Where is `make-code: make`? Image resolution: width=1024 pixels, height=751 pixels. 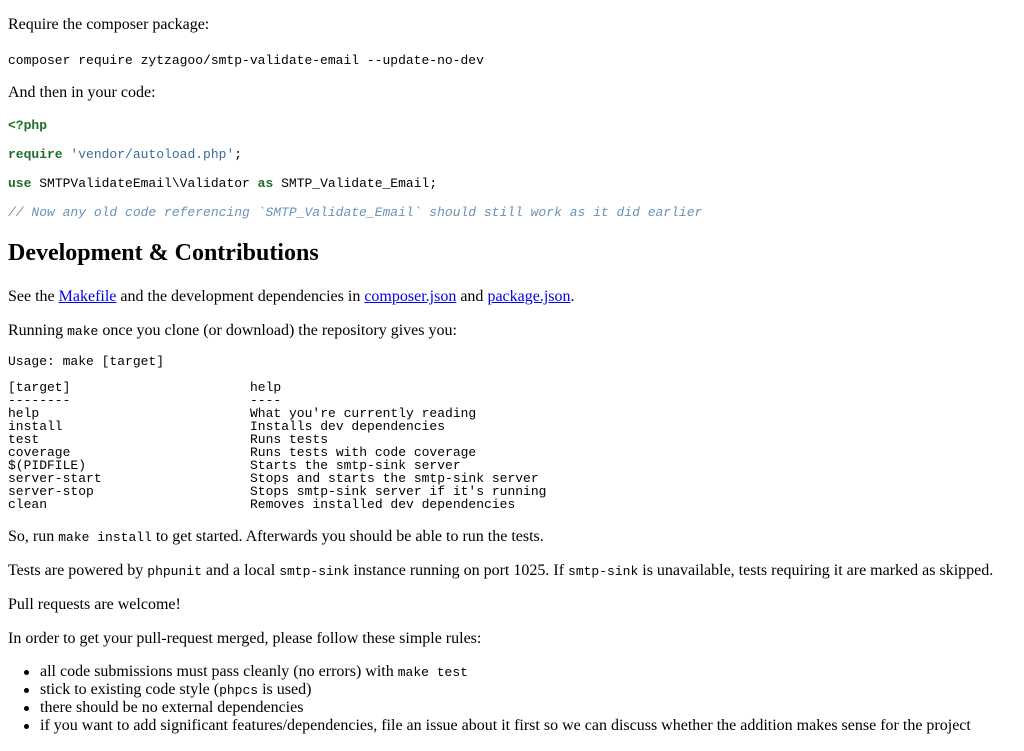 make-code: make is located at coordinates (83, 331).